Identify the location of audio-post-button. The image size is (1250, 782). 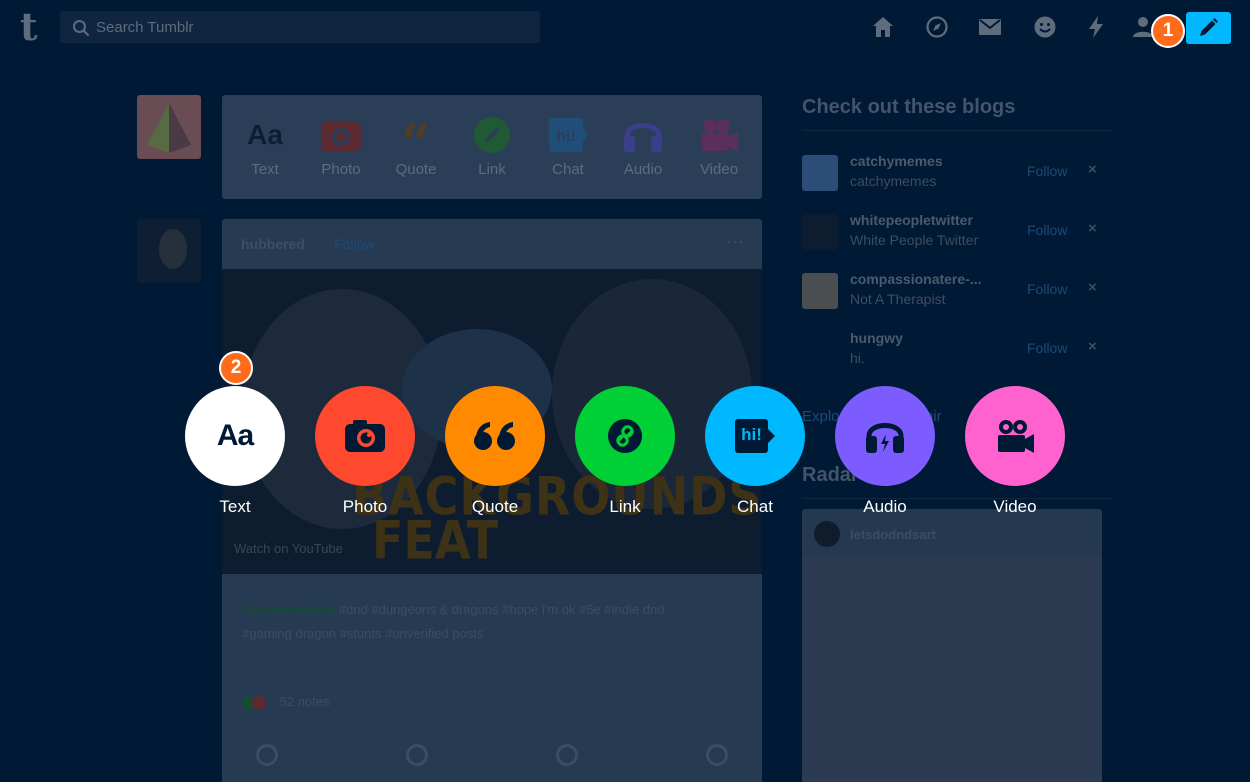
(885, 436).